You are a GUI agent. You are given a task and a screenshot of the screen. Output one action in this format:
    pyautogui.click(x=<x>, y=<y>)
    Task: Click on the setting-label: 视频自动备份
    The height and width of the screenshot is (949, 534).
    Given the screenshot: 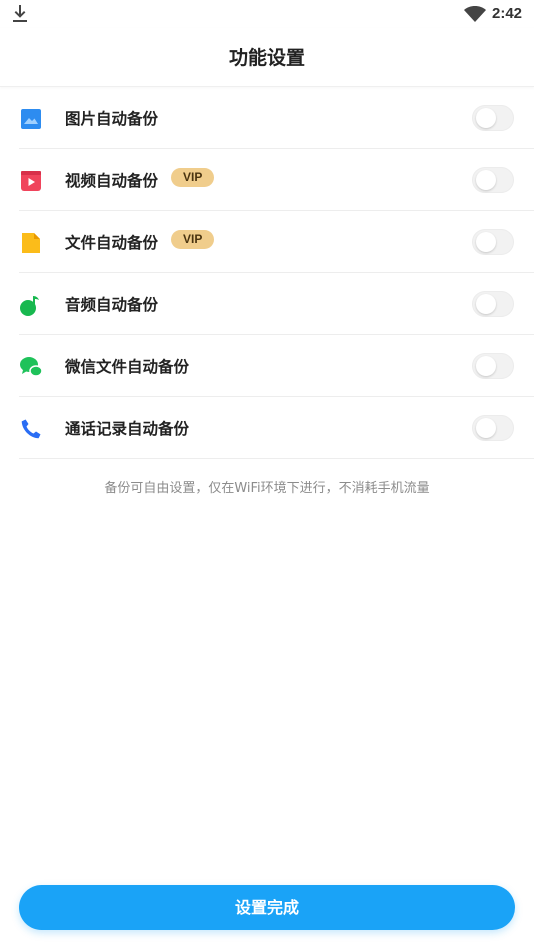 What is the action you would take?
    pyautogui.click(x=112, y=181)
    